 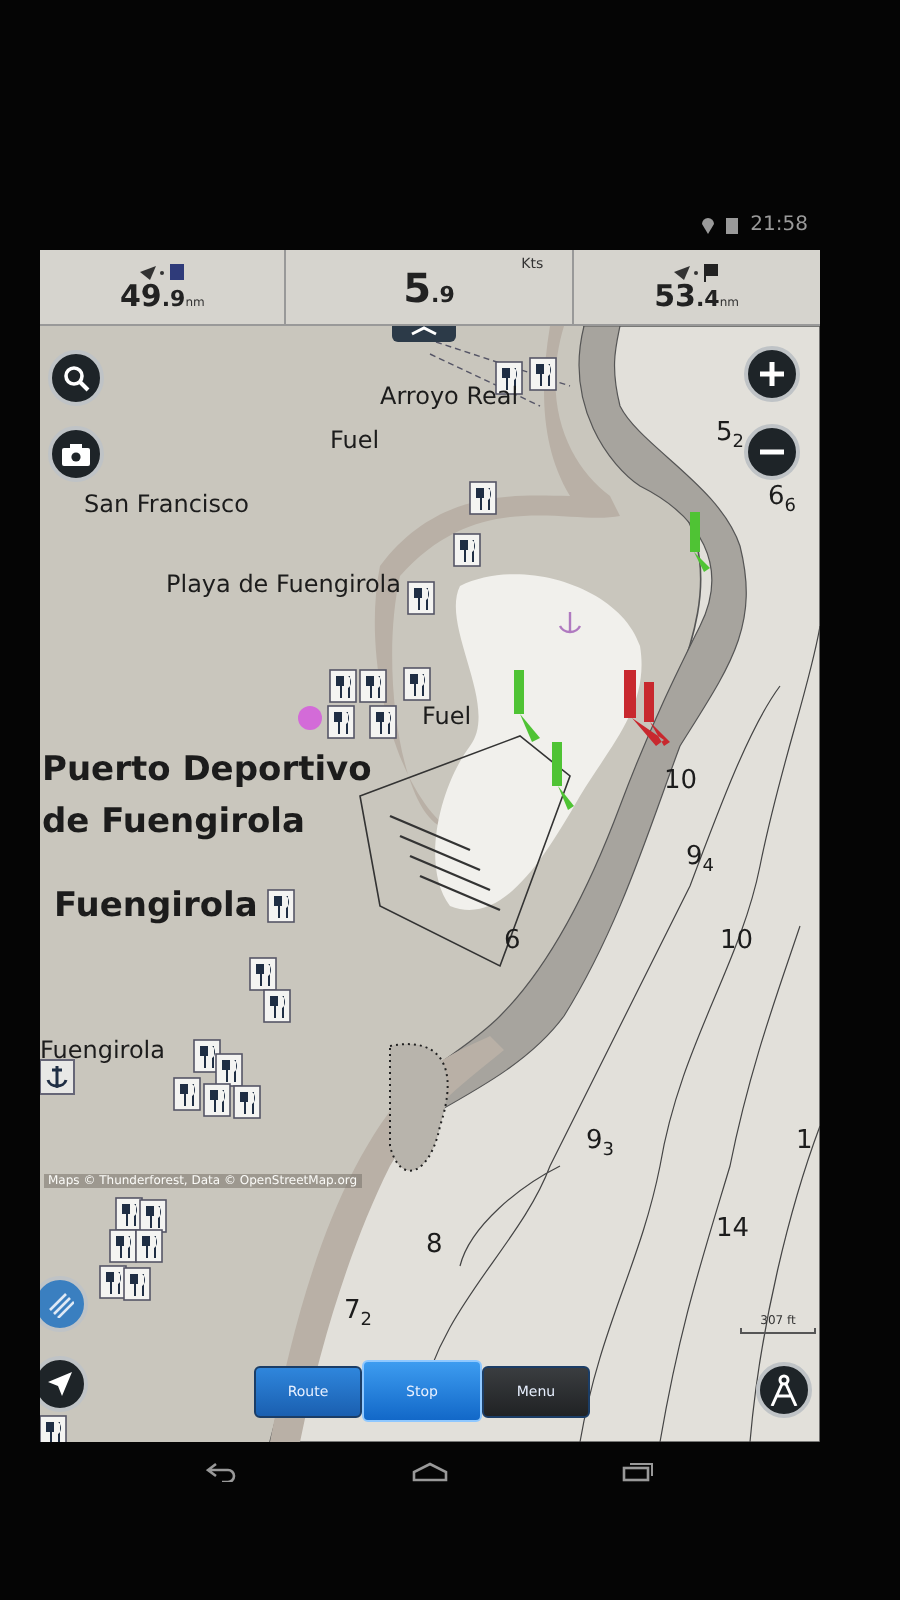 What do you see at coordinates (173, 822) in the screenshot?
I see `place-label: de Fuengirola` at bounding box center [173, 822].